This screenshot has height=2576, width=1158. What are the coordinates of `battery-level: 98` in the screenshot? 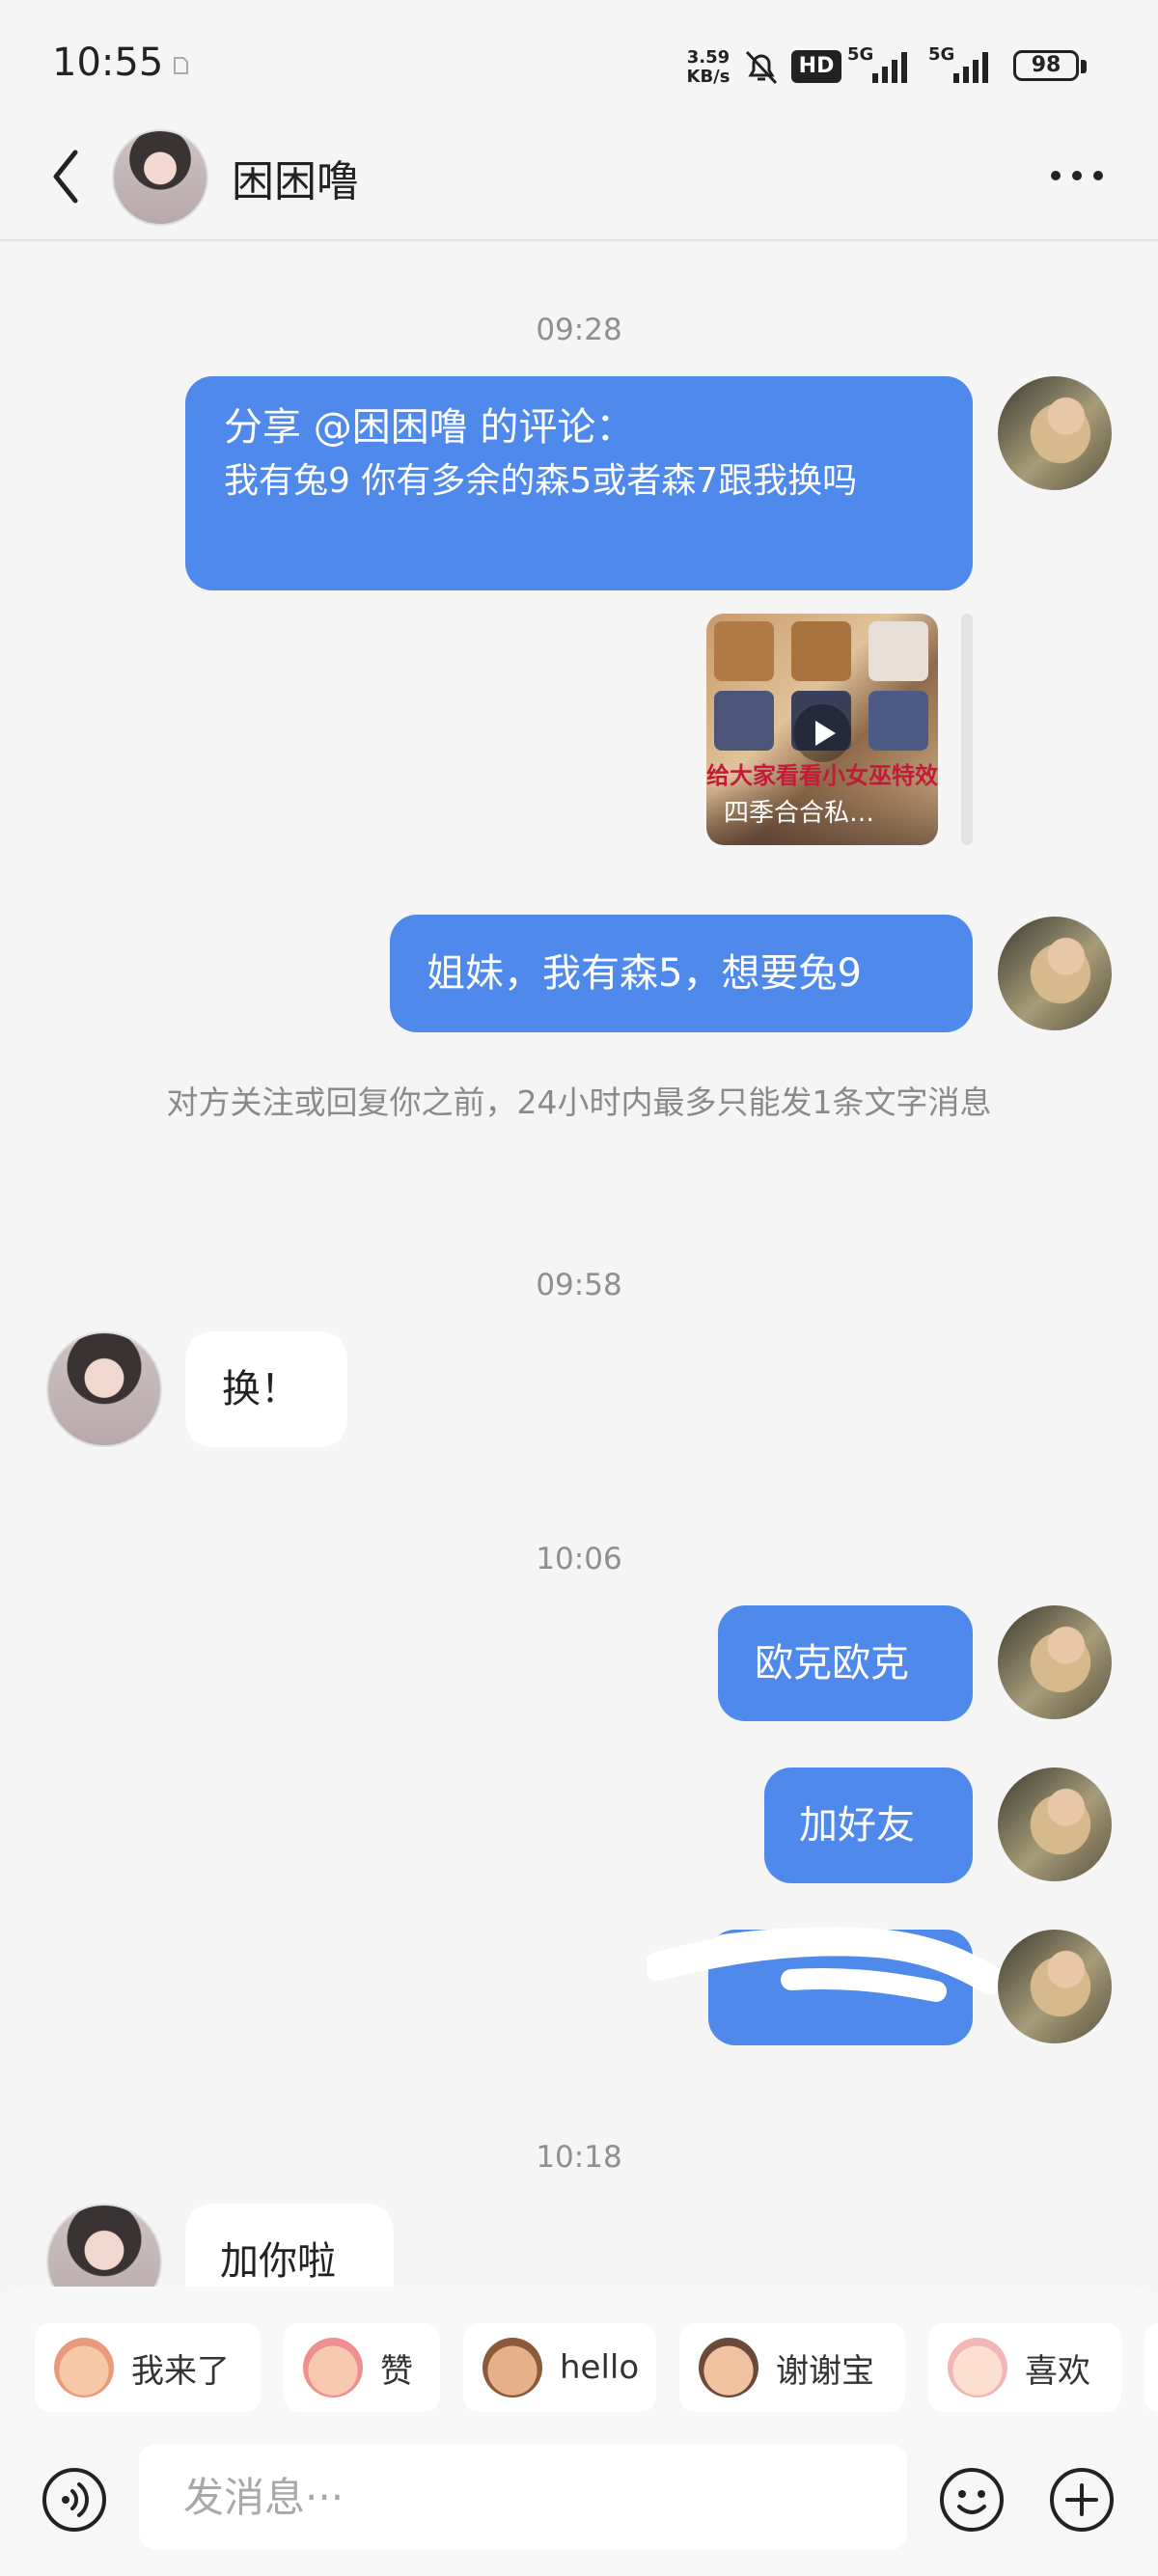 It's located at (1046, 65).